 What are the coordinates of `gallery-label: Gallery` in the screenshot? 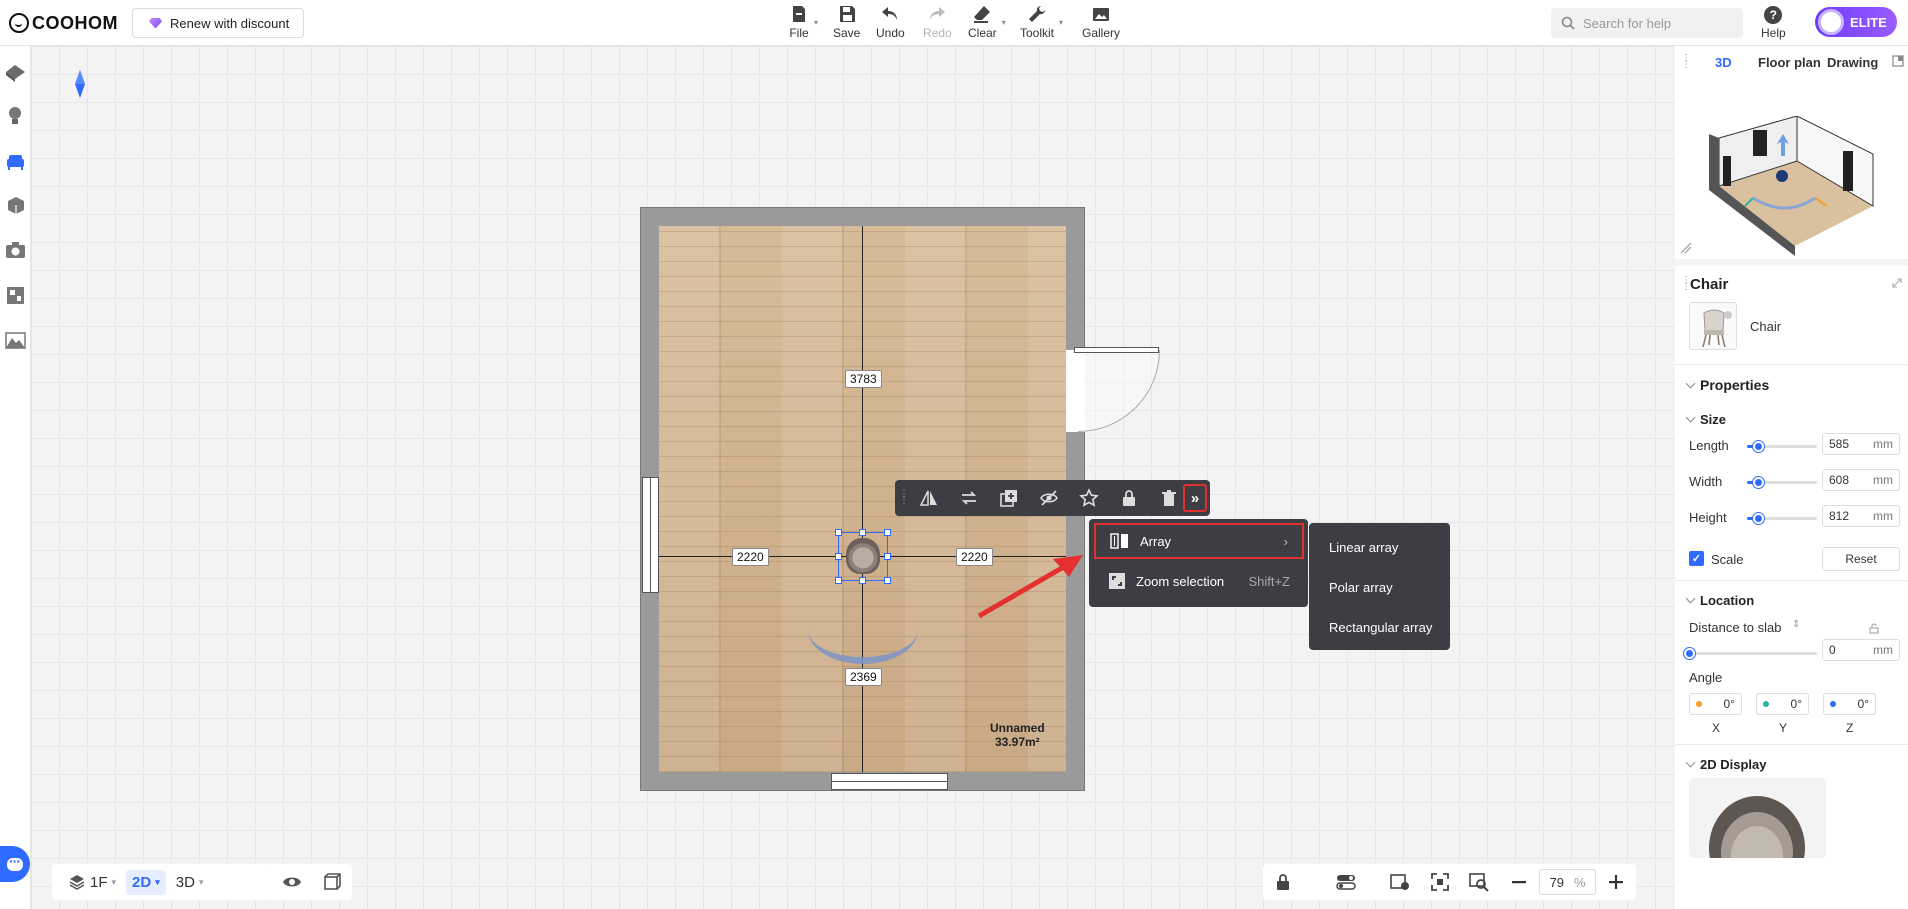 It's located at (1101, 33).